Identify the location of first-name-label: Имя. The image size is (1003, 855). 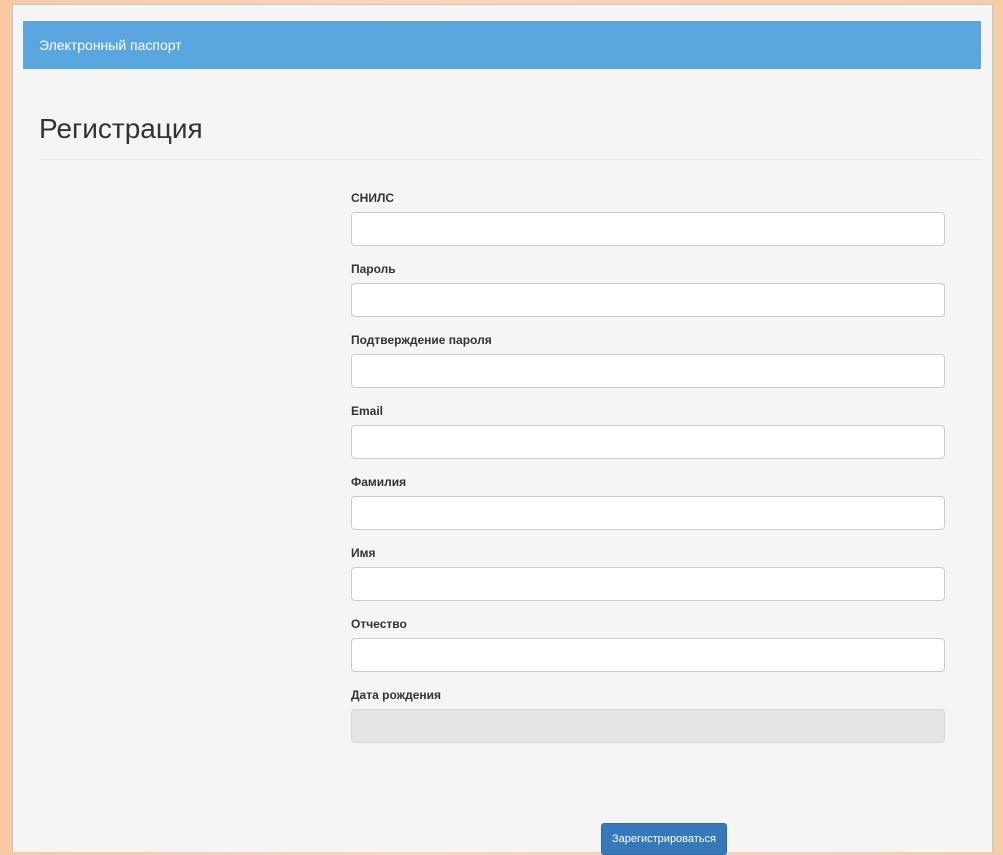
(363, 553).